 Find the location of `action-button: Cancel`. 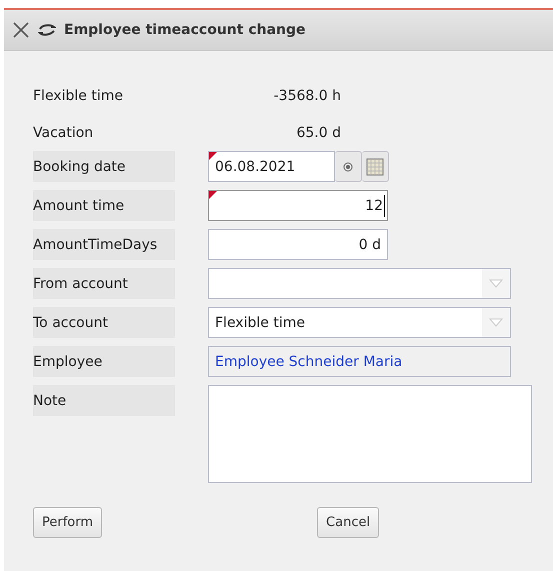

action-button: Cancel is located at coordinates (348, 522).